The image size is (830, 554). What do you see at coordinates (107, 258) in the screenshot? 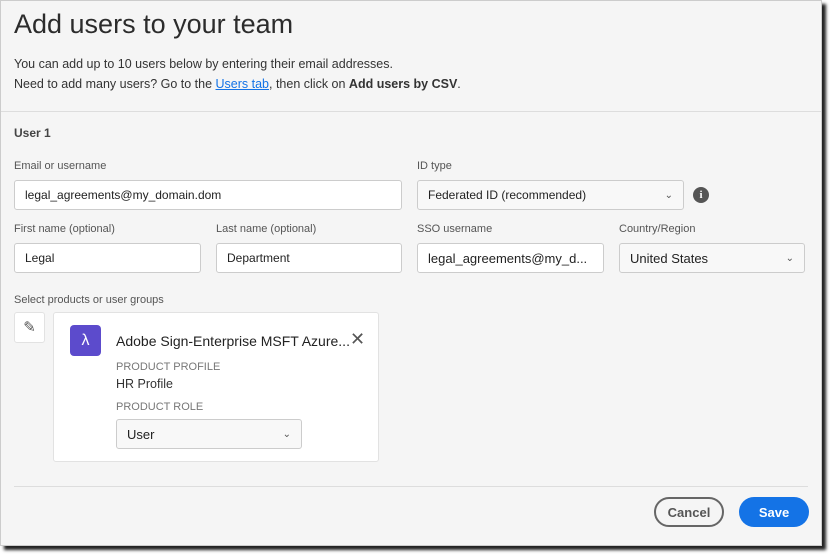
I see `first-name-field: Legal` at bounding box center [107, 258].